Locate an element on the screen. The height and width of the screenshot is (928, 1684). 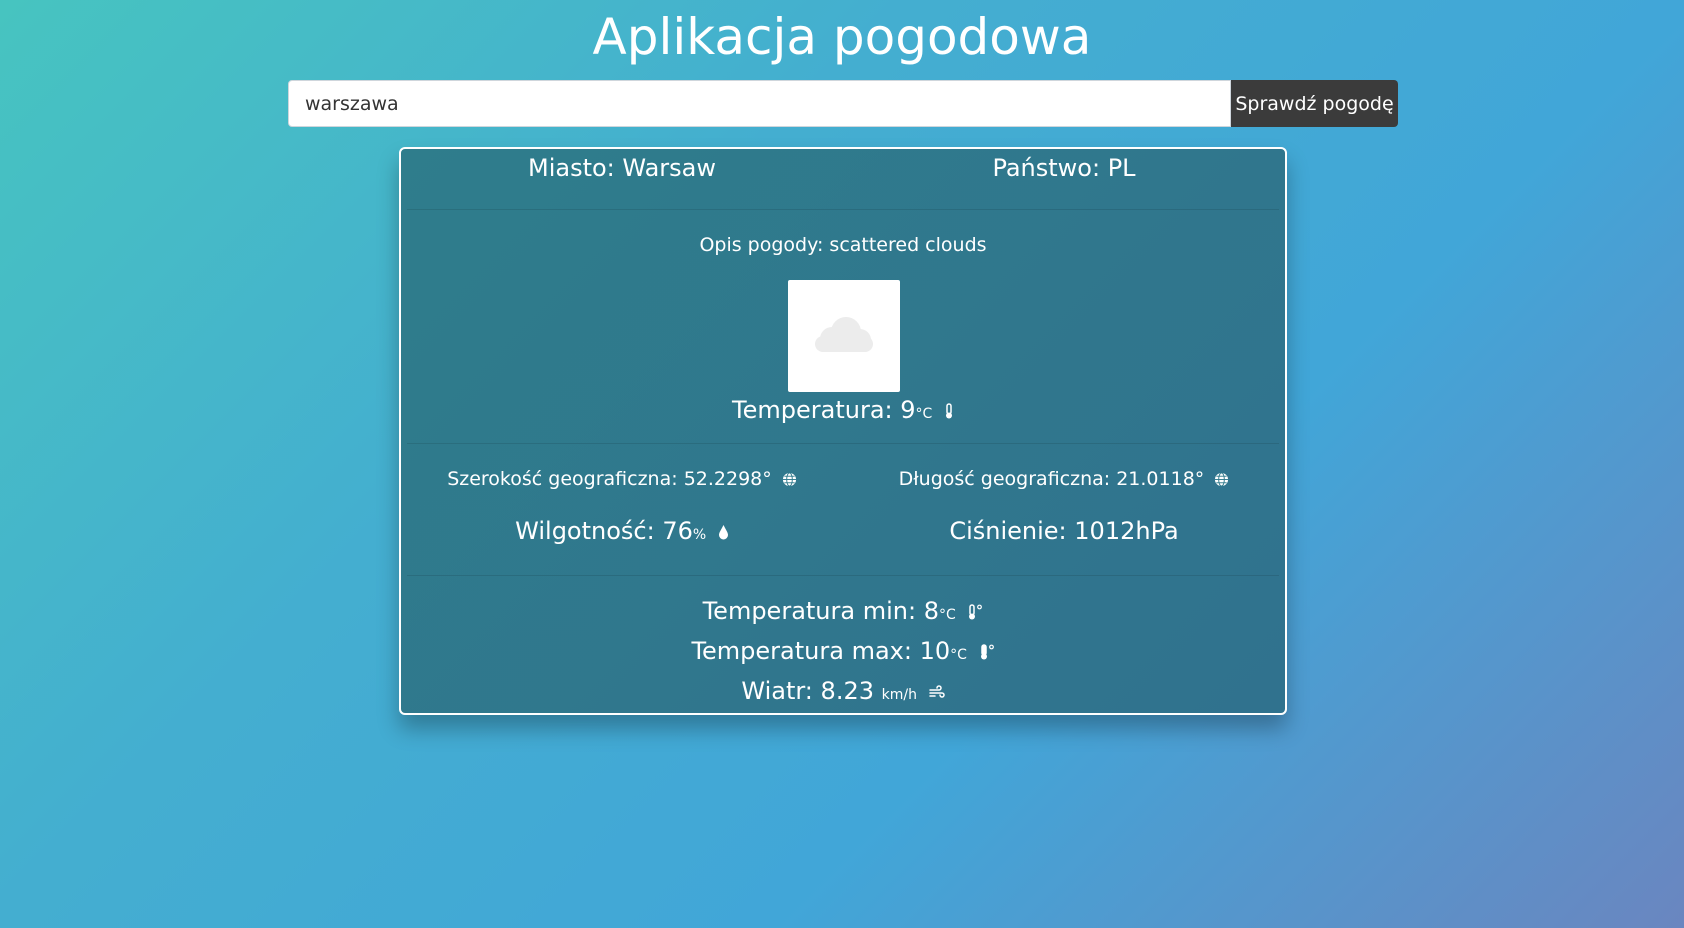
description-value: scattered clouds is located at coordinates (908, 245).